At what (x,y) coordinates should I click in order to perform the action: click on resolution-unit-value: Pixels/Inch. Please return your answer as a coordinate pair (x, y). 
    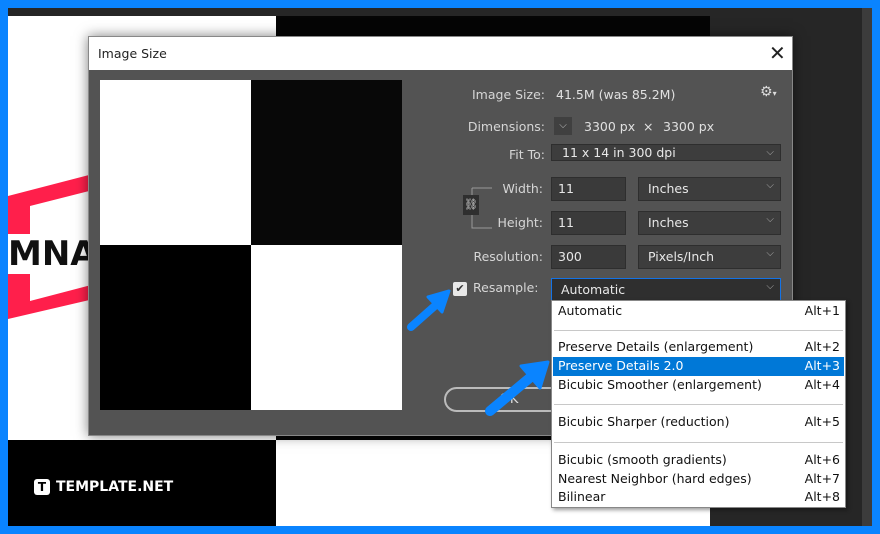
    Looking at the image, I should click on (681, 256).